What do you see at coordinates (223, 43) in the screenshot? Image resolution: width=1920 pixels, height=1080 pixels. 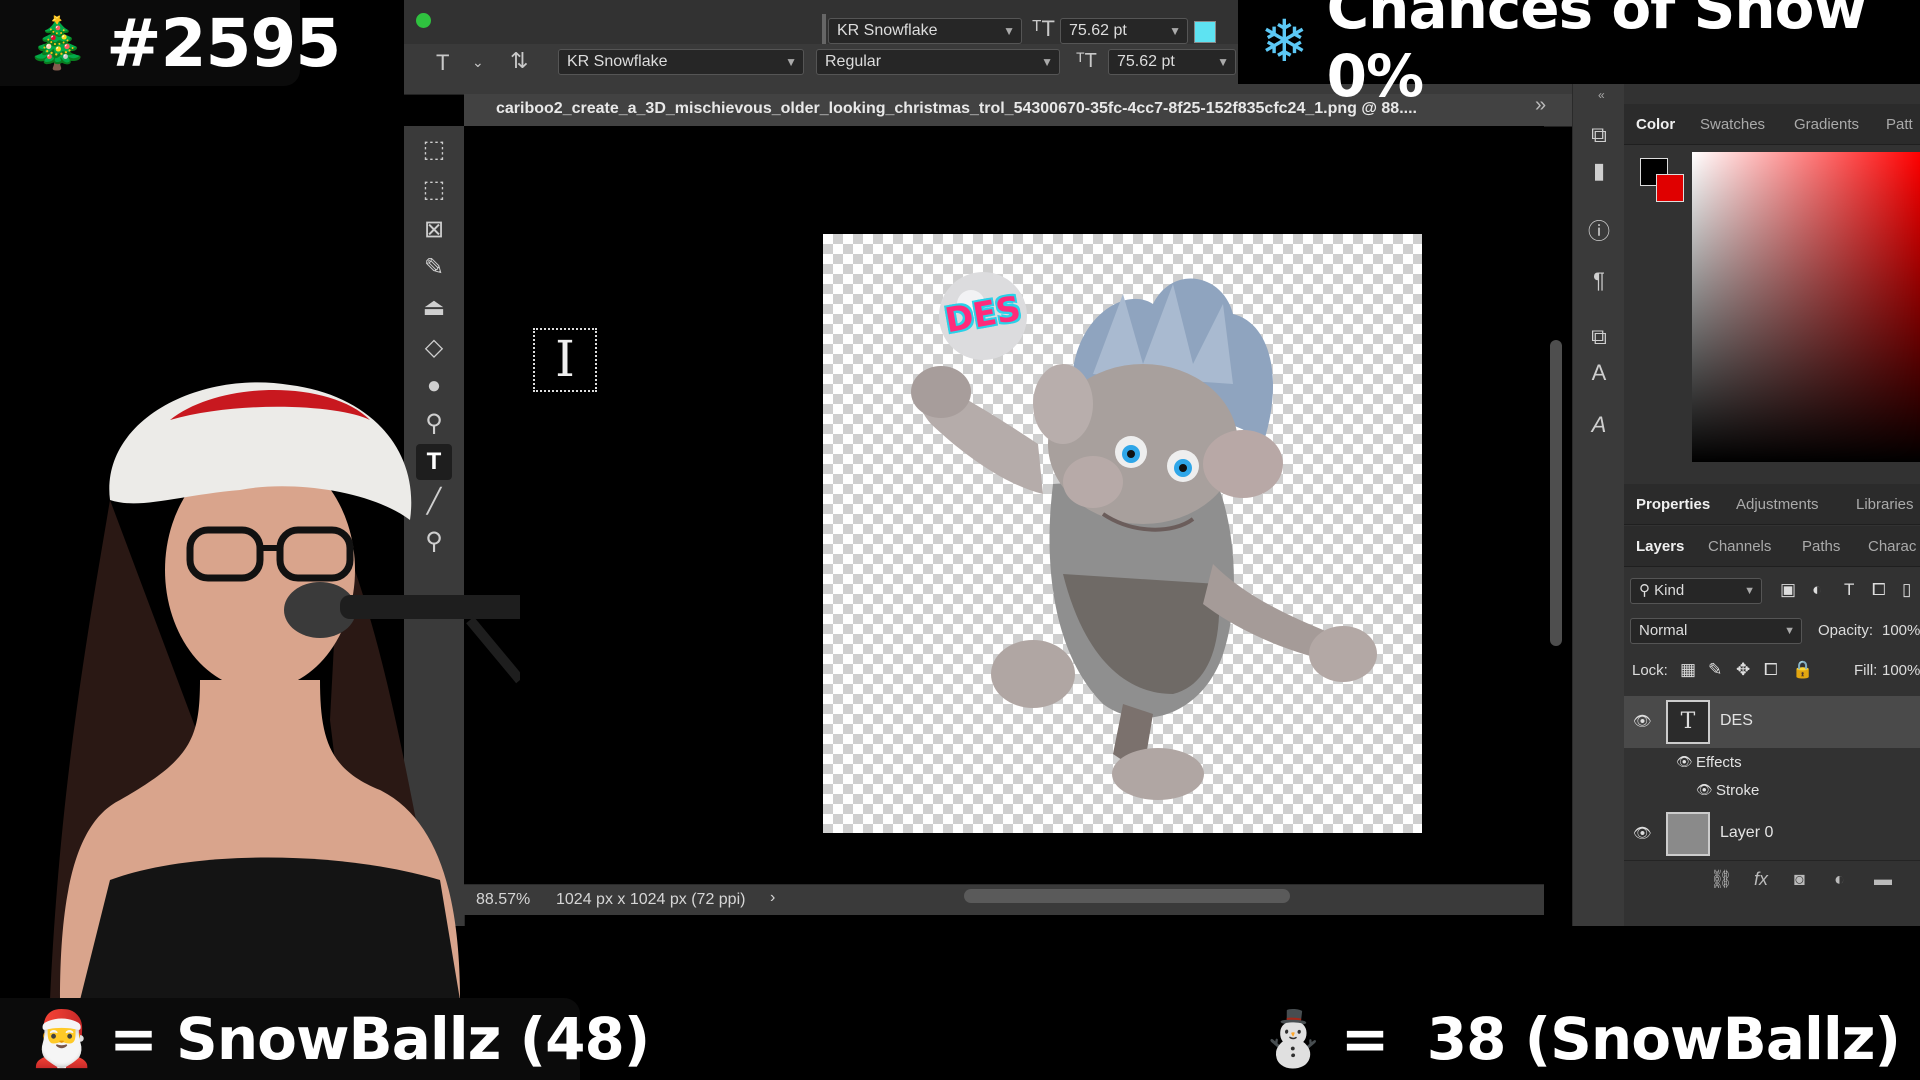 I see `counter-label: #2595` at bounding box center [223, 43].